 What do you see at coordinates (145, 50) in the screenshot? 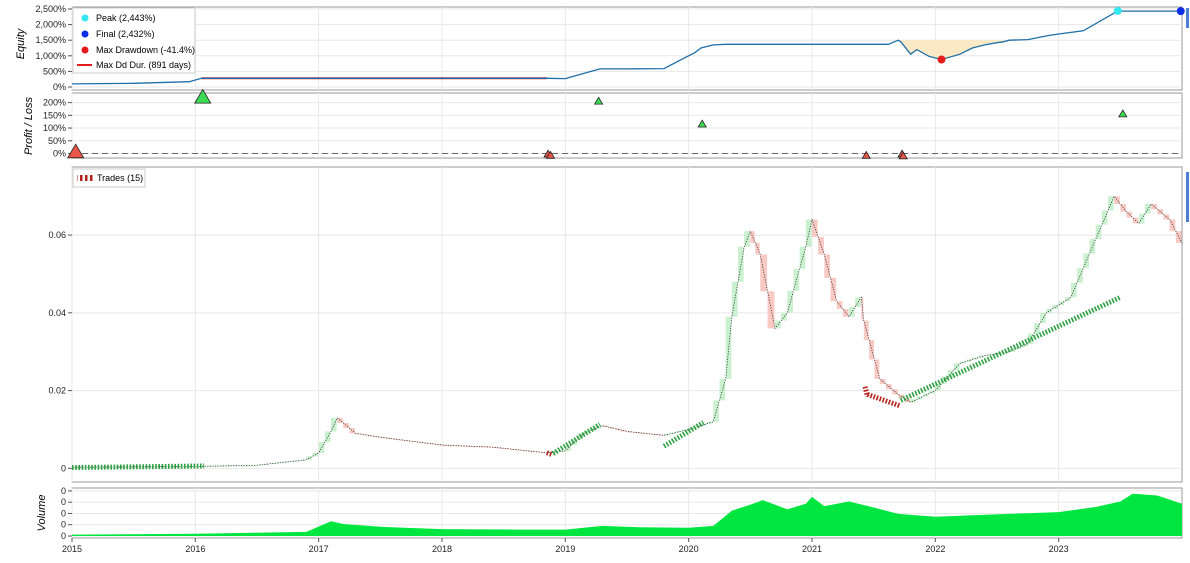
I see `legend-maxdd-label: Max Drawdown (-41.4%)` at bounding box center [145, 50].